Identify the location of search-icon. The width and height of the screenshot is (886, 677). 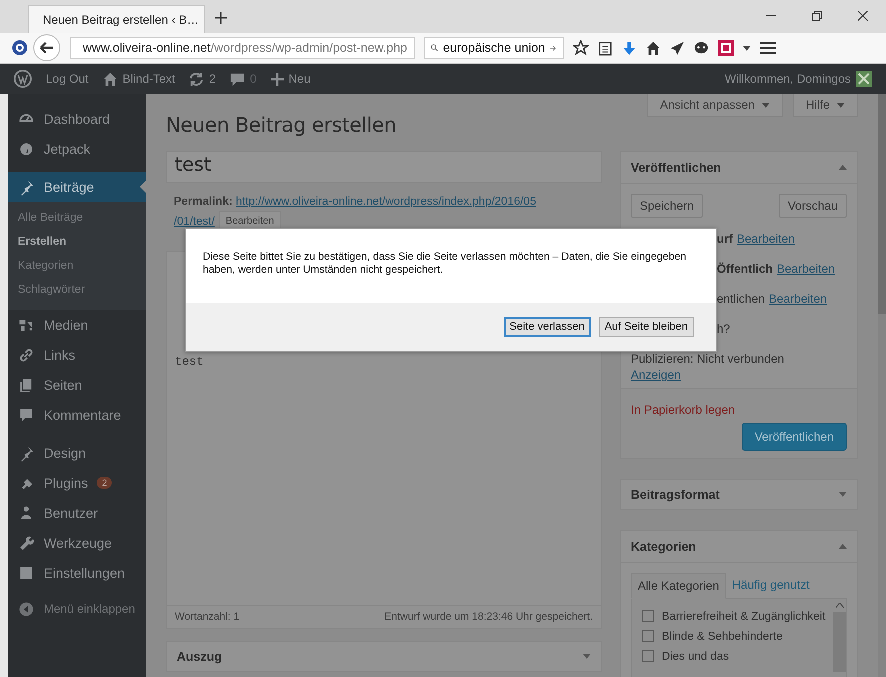
(434, 48).